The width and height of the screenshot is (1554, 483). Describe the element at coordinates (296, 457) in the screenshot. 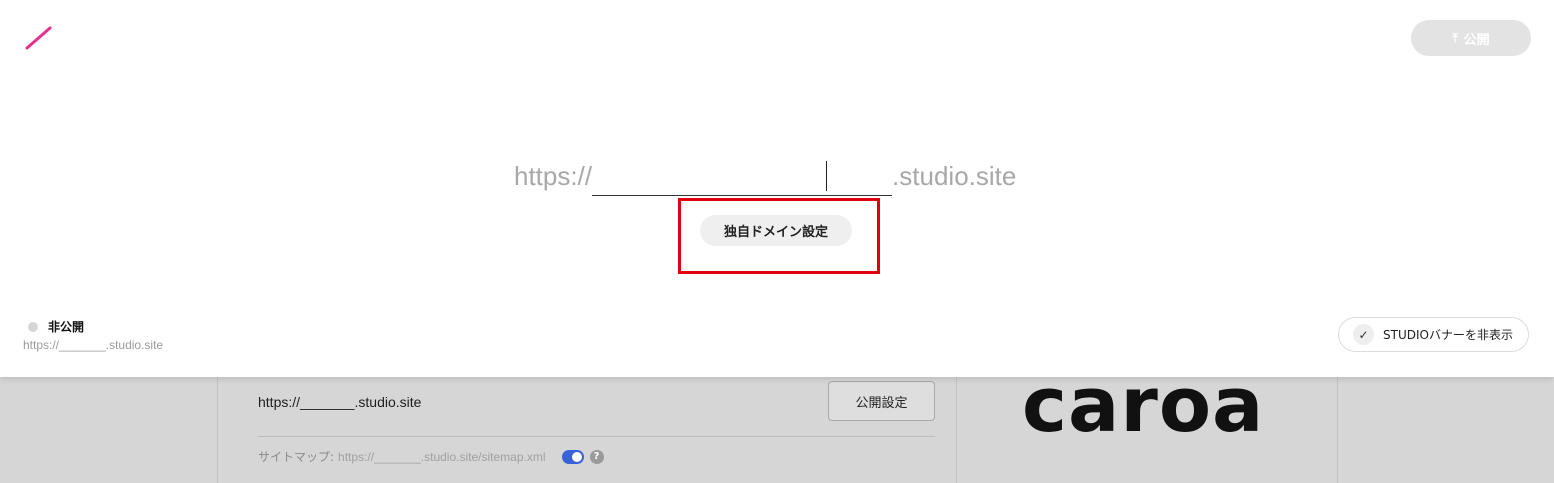

I see `sitemap-label: サイトマップ:` at that location.